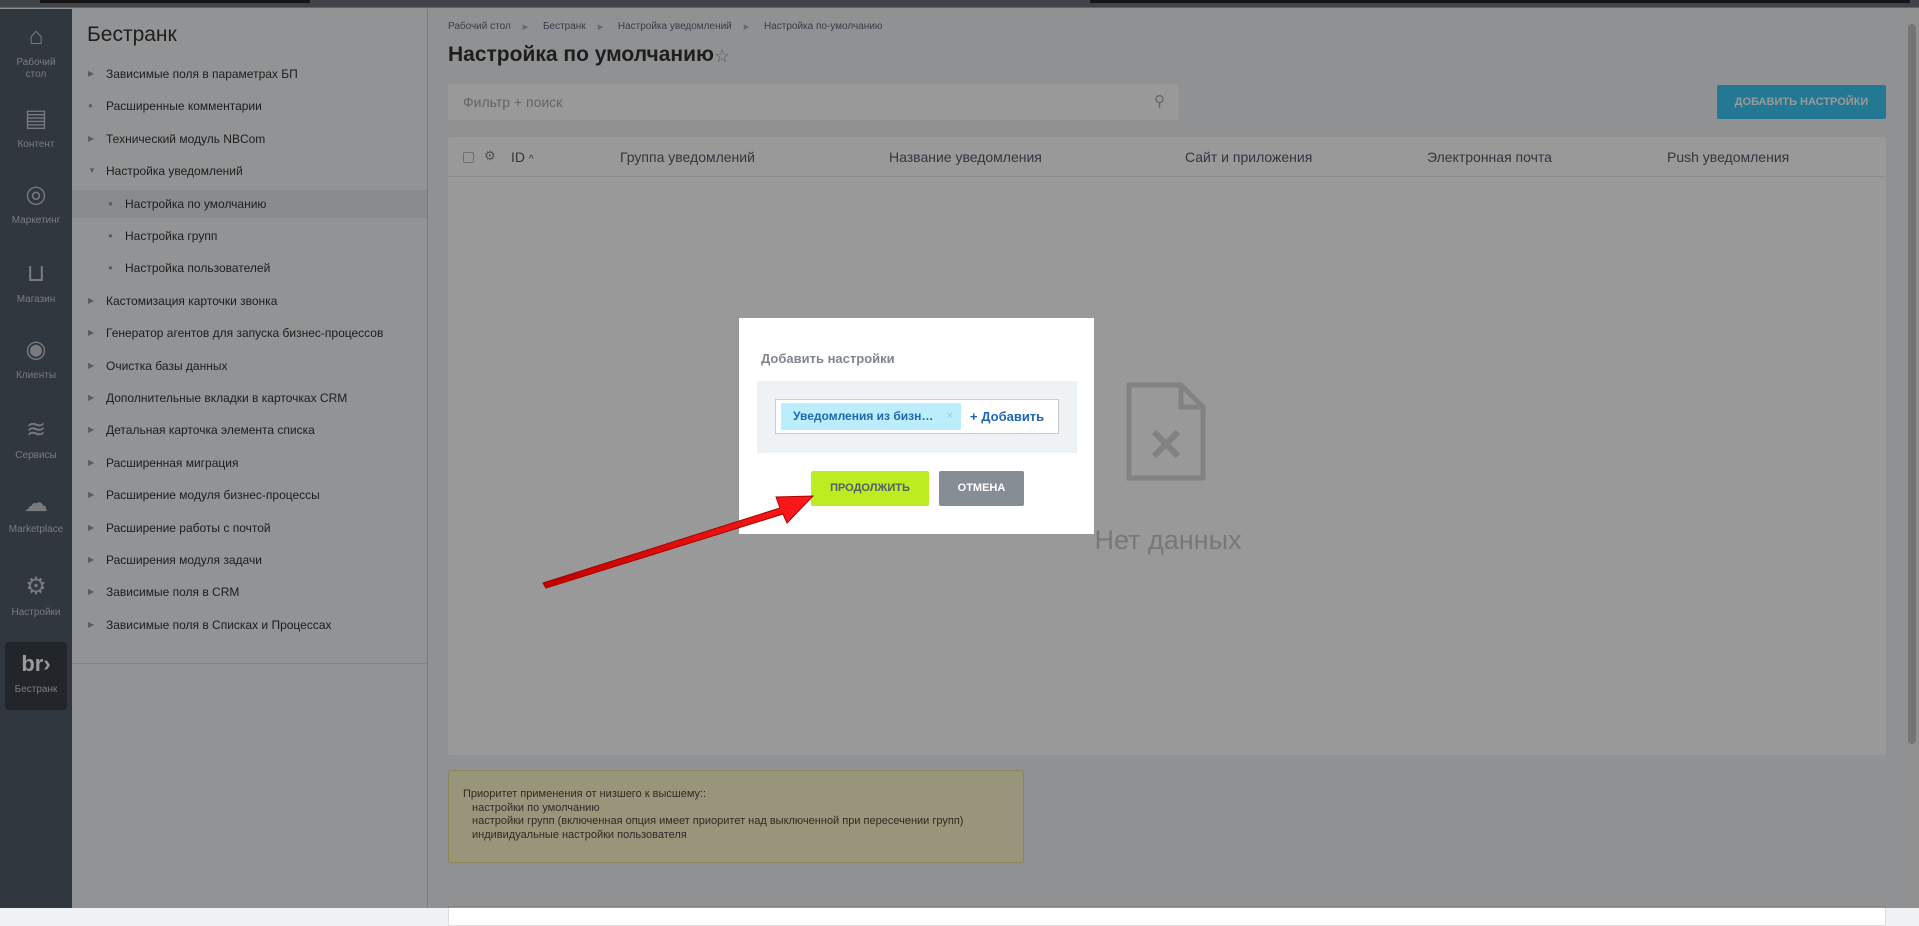  I want to click on continue-button: ПРОДОЛЖИТЬ, so click(870, 488).